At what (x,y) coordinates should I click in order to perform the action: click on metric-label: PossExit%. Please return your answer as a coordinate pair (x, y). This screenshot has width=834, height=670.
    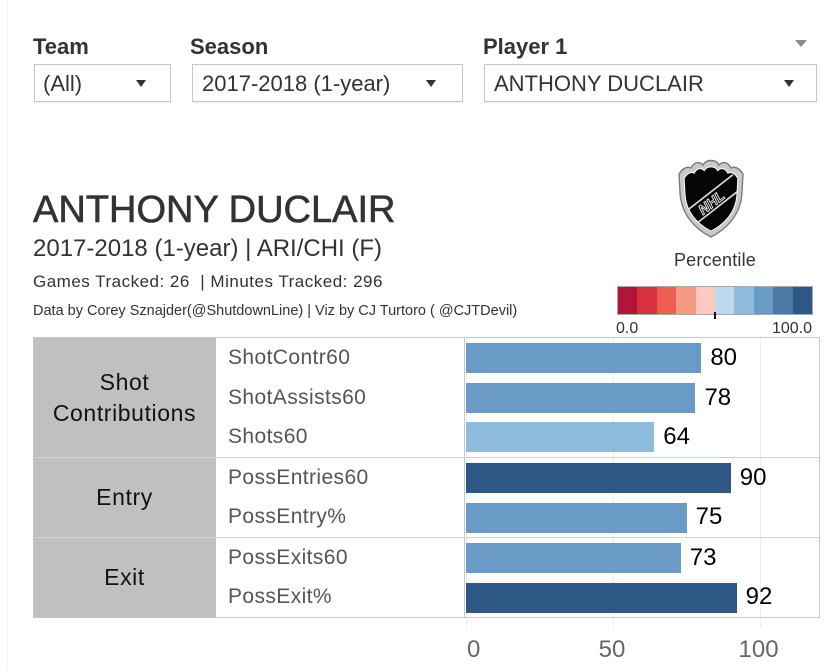
    Looking at the image, I should click on (280, 597).